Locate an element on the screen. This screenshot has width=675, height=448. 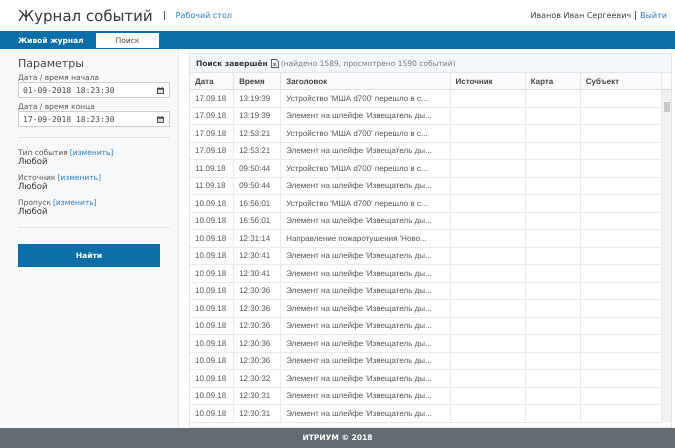
panel-title: Параметры is located at coordinates (51, 63).